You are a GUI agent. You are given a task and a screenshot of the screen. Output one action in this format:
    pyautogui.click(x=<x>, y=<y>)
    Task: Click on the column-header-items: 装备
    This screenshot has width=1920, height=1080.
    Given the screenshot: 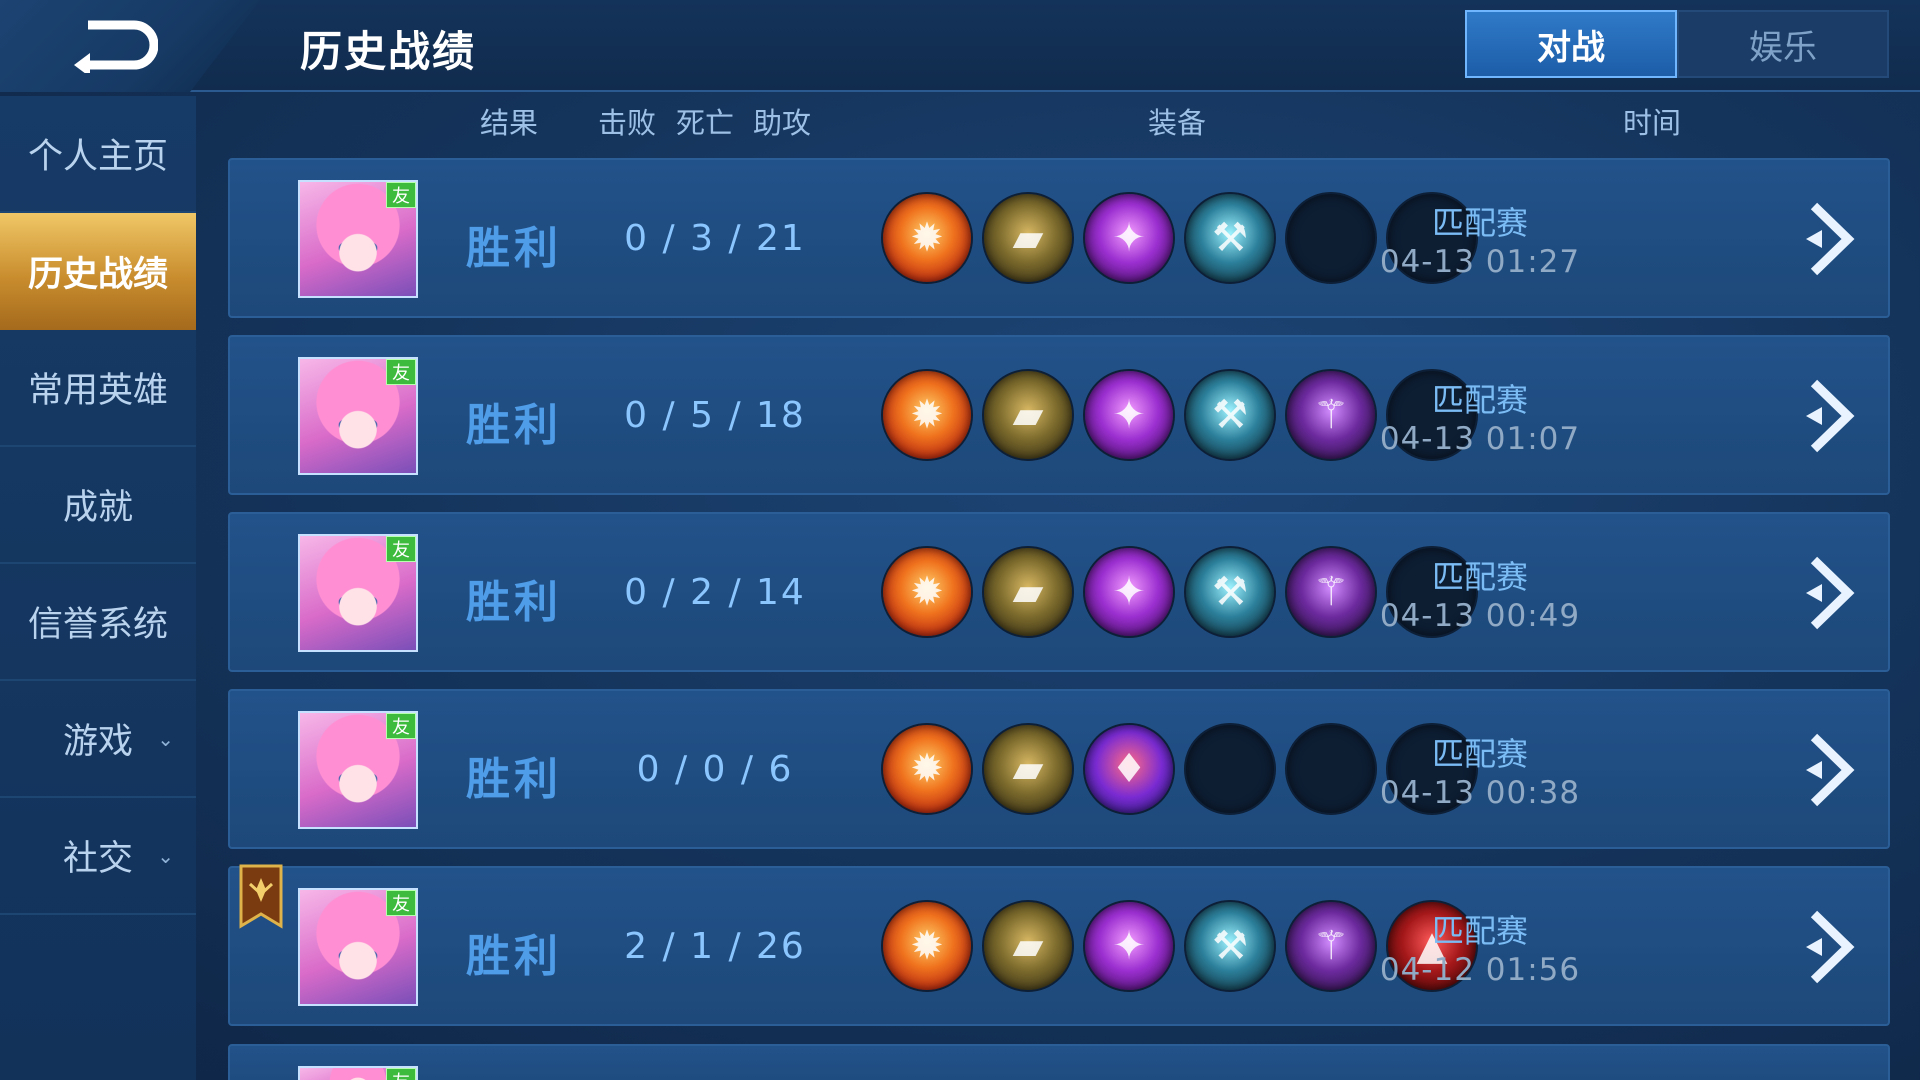 What is the action you would take?
    pyautogui.click(x=1177, y=123)
    